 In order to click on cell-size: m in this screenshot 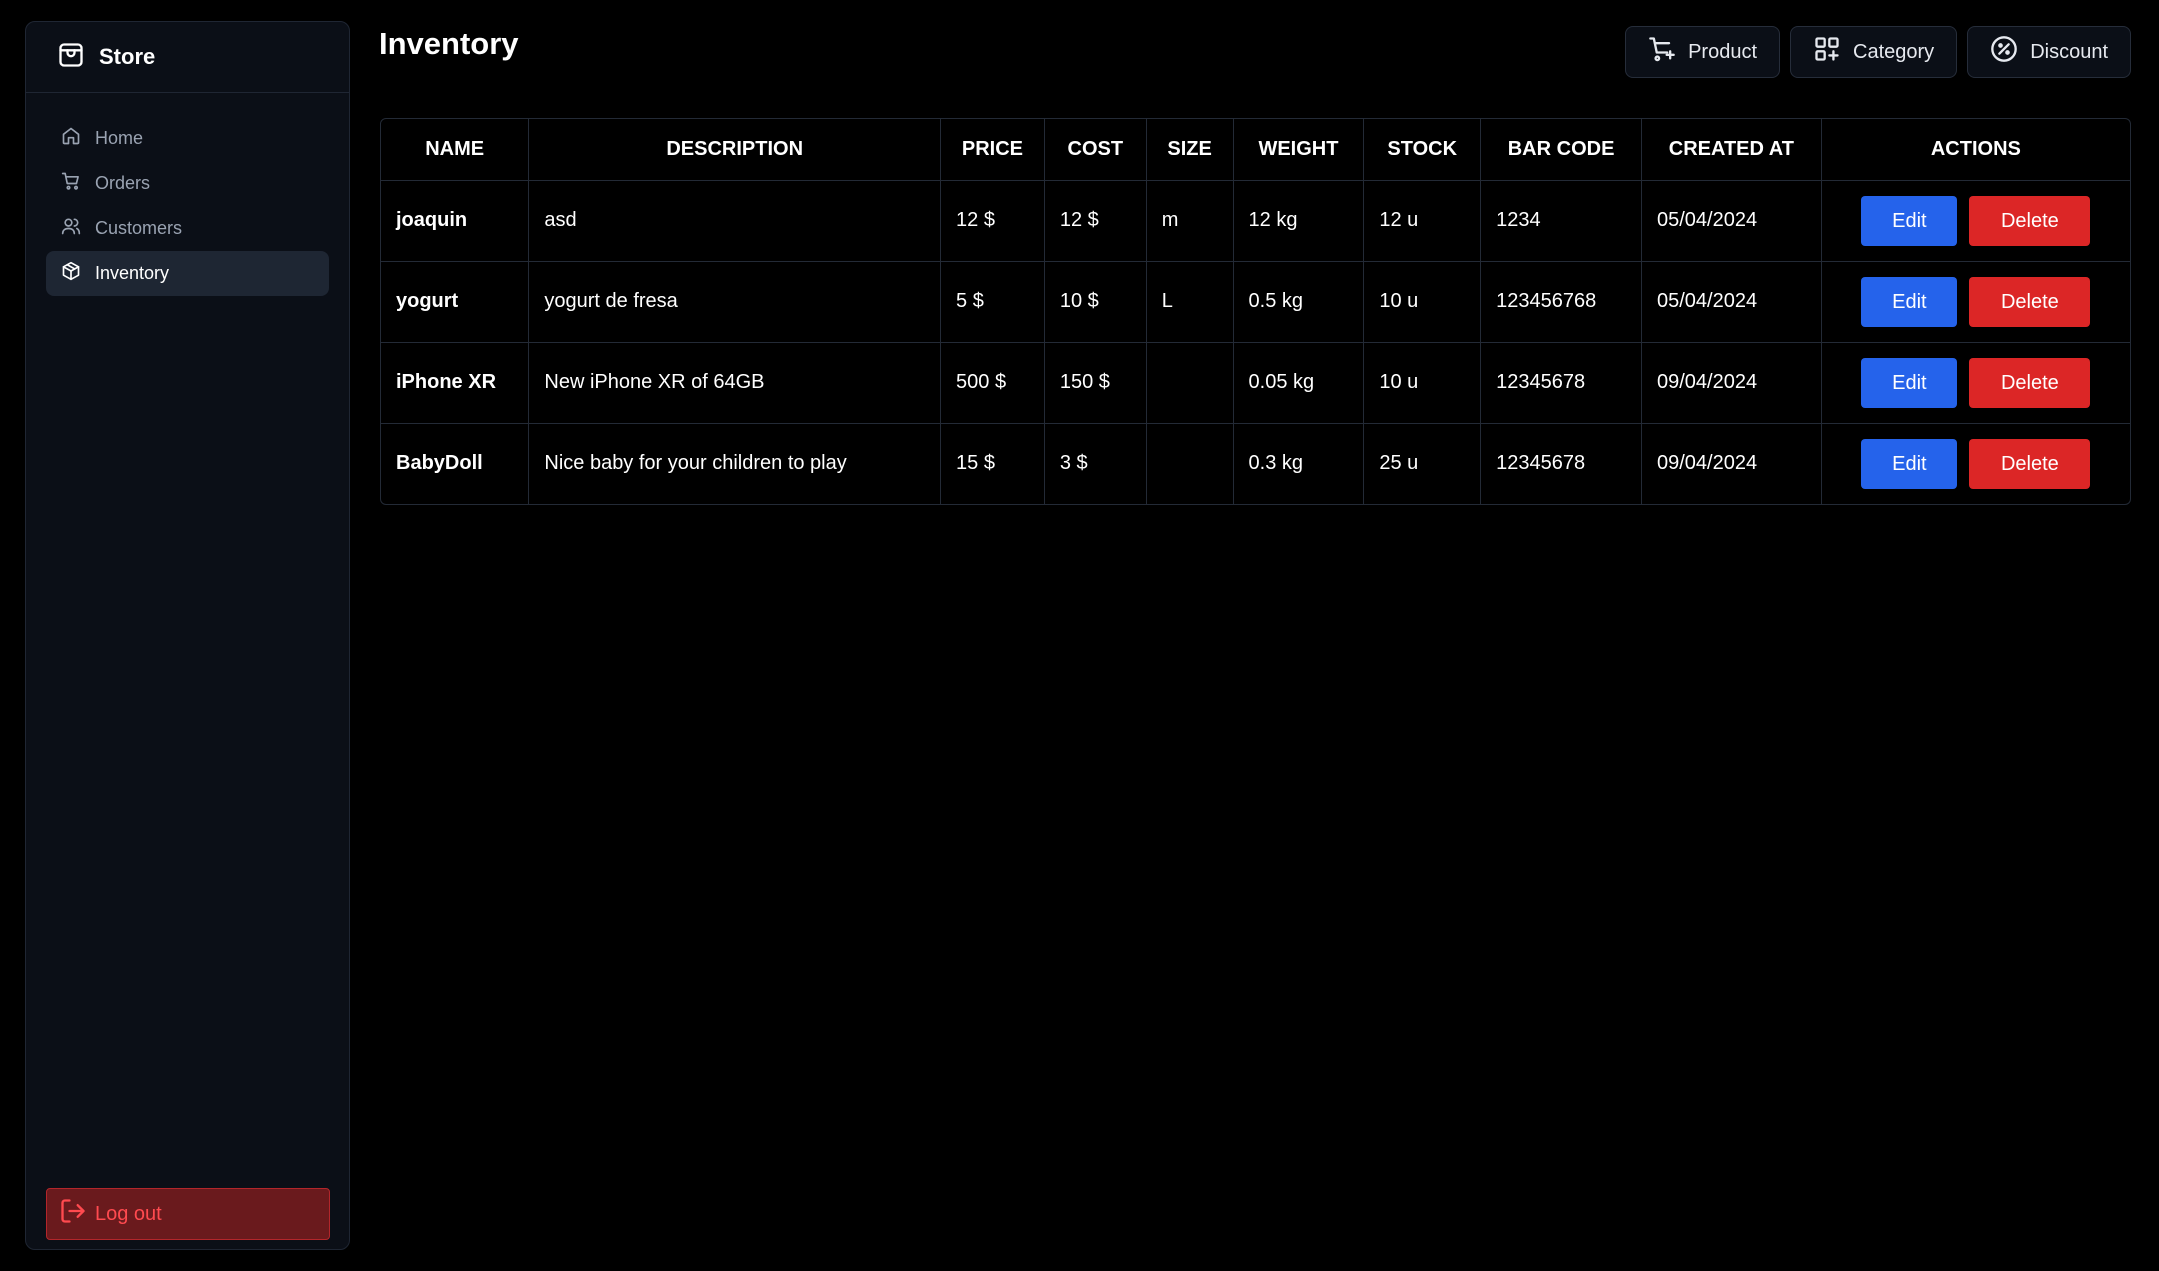, I will do `click(1190, 221)`.